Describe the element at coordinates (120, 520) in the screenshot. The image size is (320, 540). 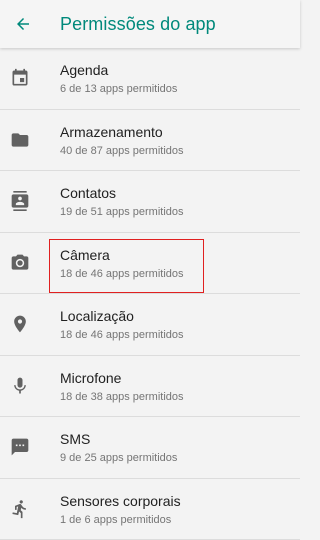
I see `permission-count: 1 de 6 apps permitidos` at that location.